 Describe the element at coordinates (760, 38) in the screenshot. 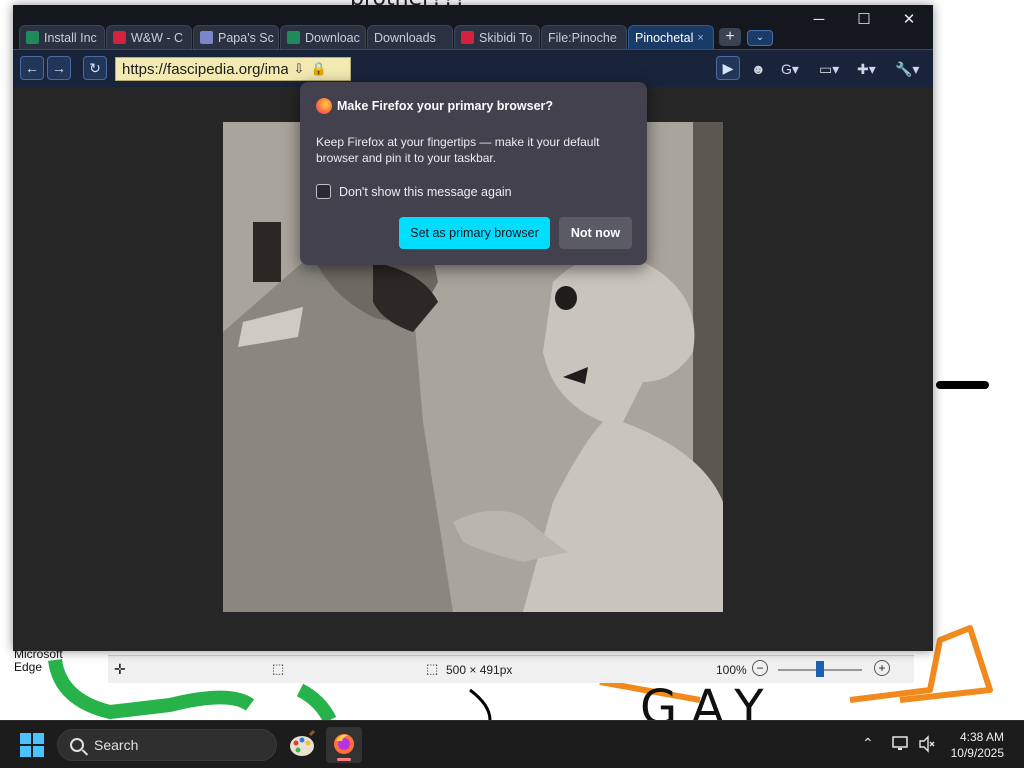

I see `tab-list-button: ⌄` at that location.